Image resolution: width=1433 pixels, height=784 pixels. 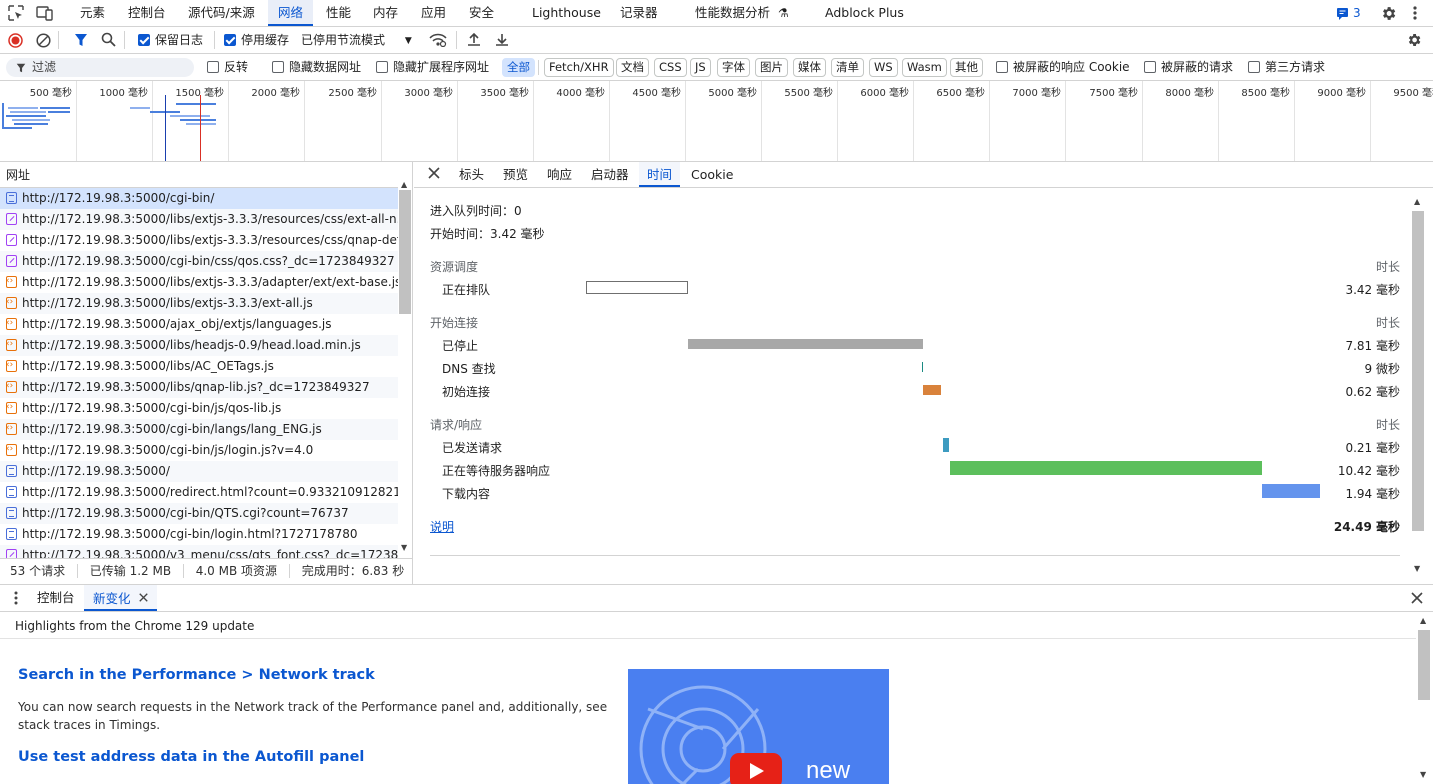 What do you see at coordinates (515, 174) in the screenshot?
I see `tab-preview: 预览` at bounding box center [515, 174].